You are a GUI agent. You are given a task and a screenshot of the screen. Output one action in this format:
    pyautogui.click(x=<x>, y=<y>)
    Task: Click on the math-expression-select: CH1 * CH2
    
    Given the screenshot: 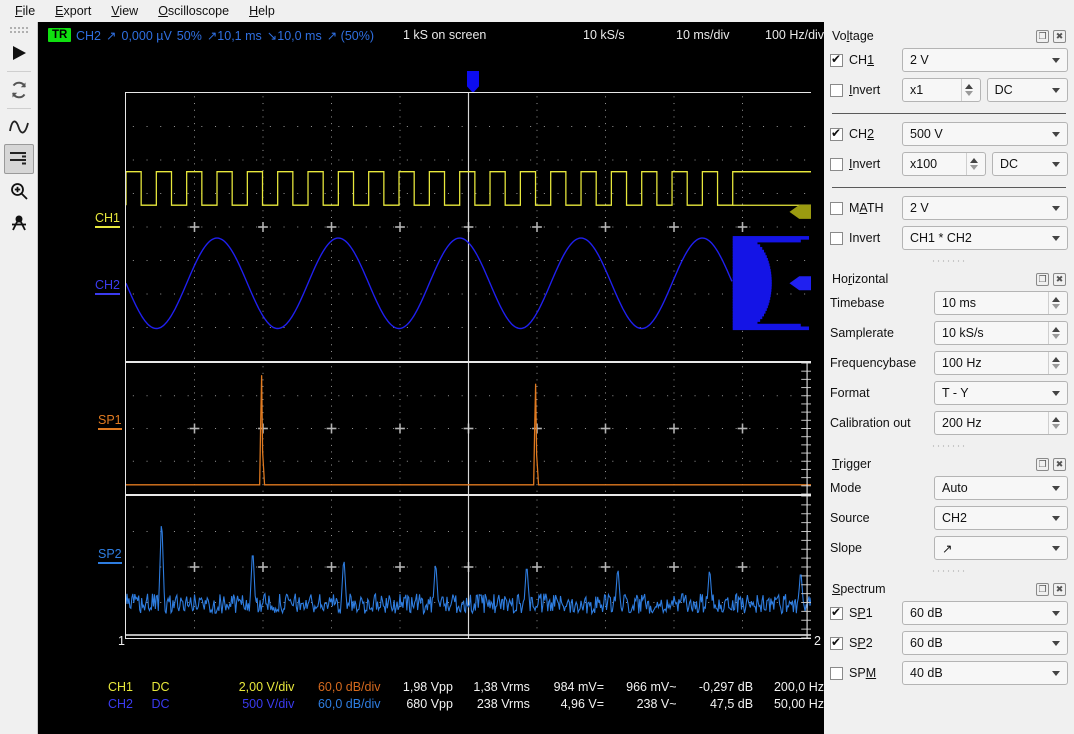 What is the action you would take?
    pyautogui.click(x=985, y=238)
    